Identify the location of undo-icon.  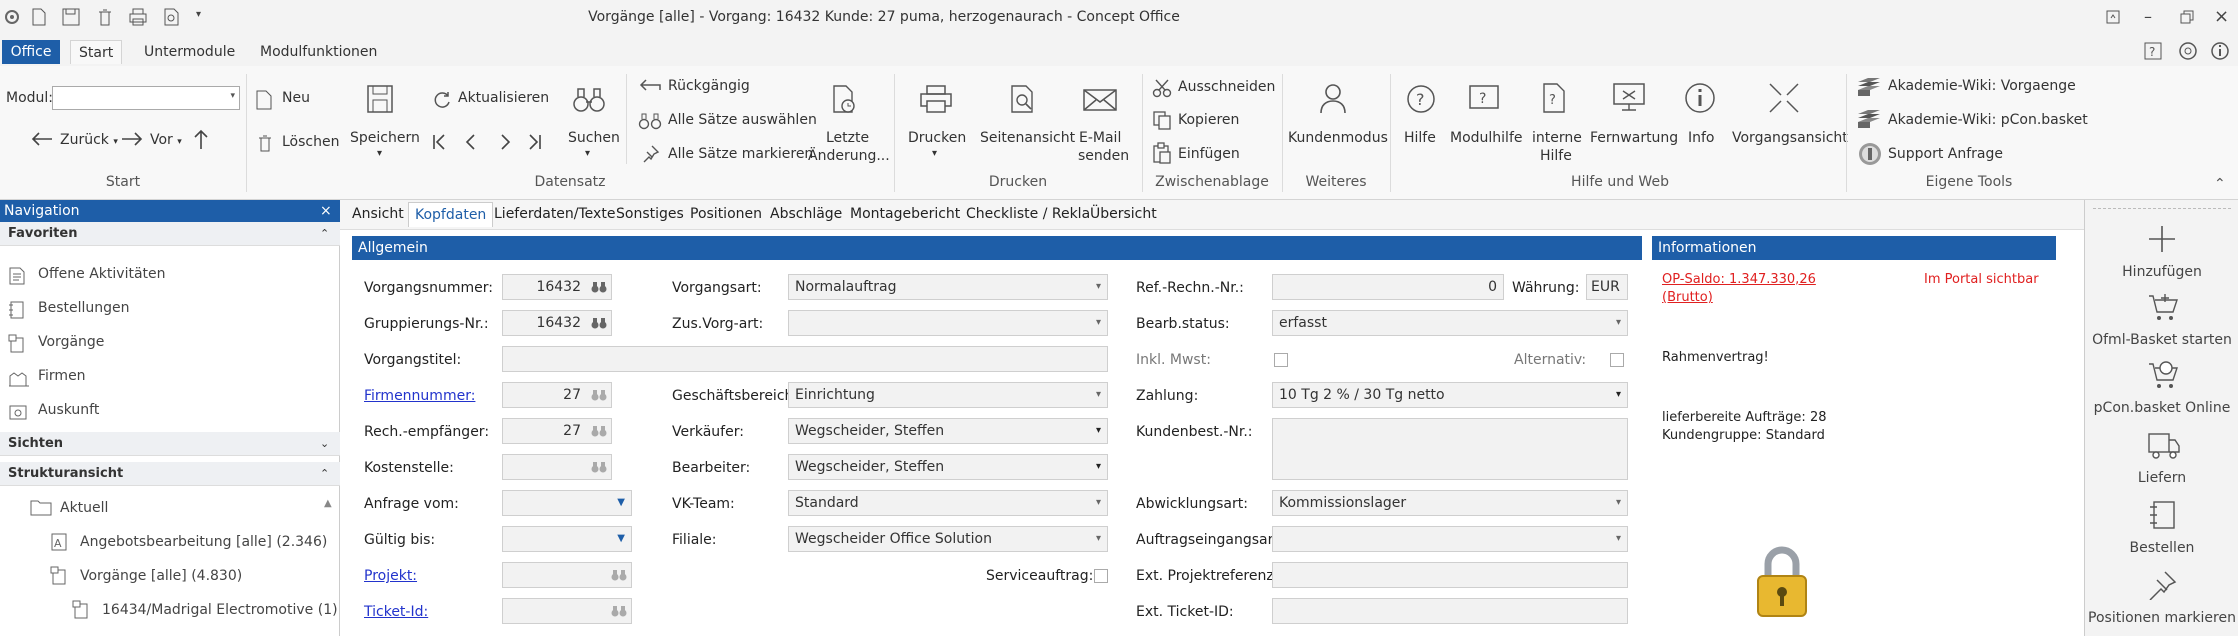
(650, 86).